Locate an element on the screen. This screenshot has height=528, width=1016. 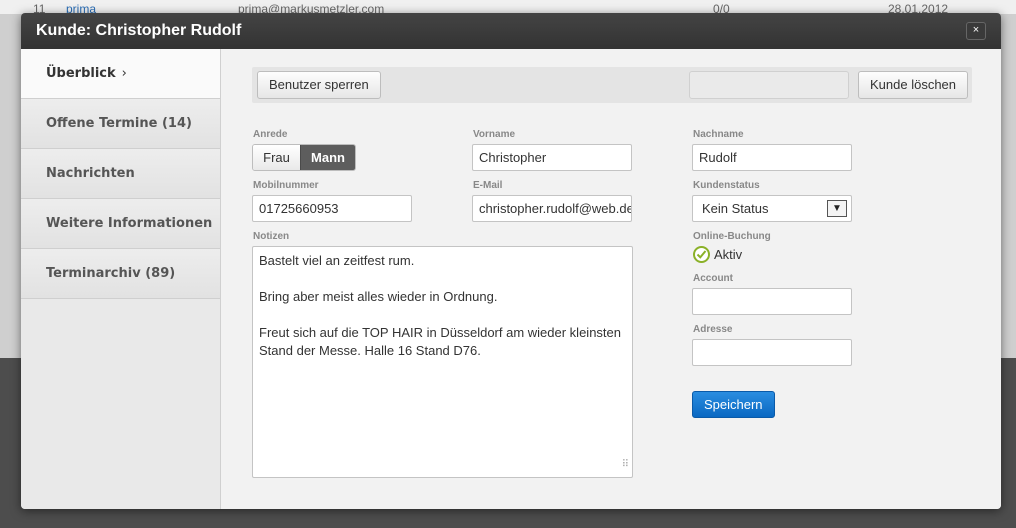
sidebar-item-terminarchiv: Terminarchiv (89) is located at coordinates (120, 274).